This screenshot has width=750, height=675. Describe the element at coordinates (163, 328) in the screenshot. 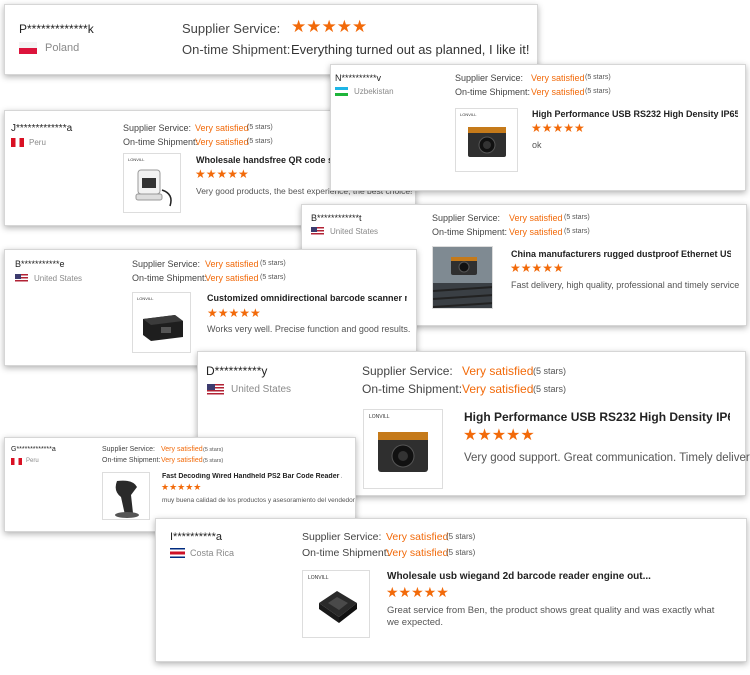

I see `scanner-module-image` at that location.